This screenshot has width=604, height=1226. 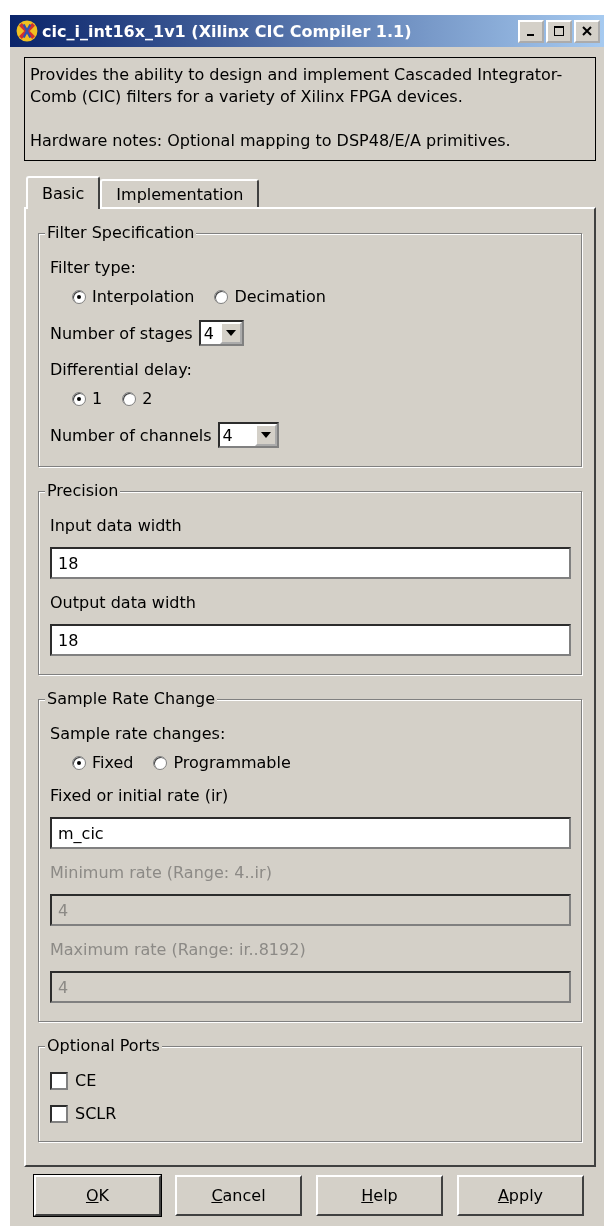 I want to click on maximize-icon, so click(x=559, y=31).